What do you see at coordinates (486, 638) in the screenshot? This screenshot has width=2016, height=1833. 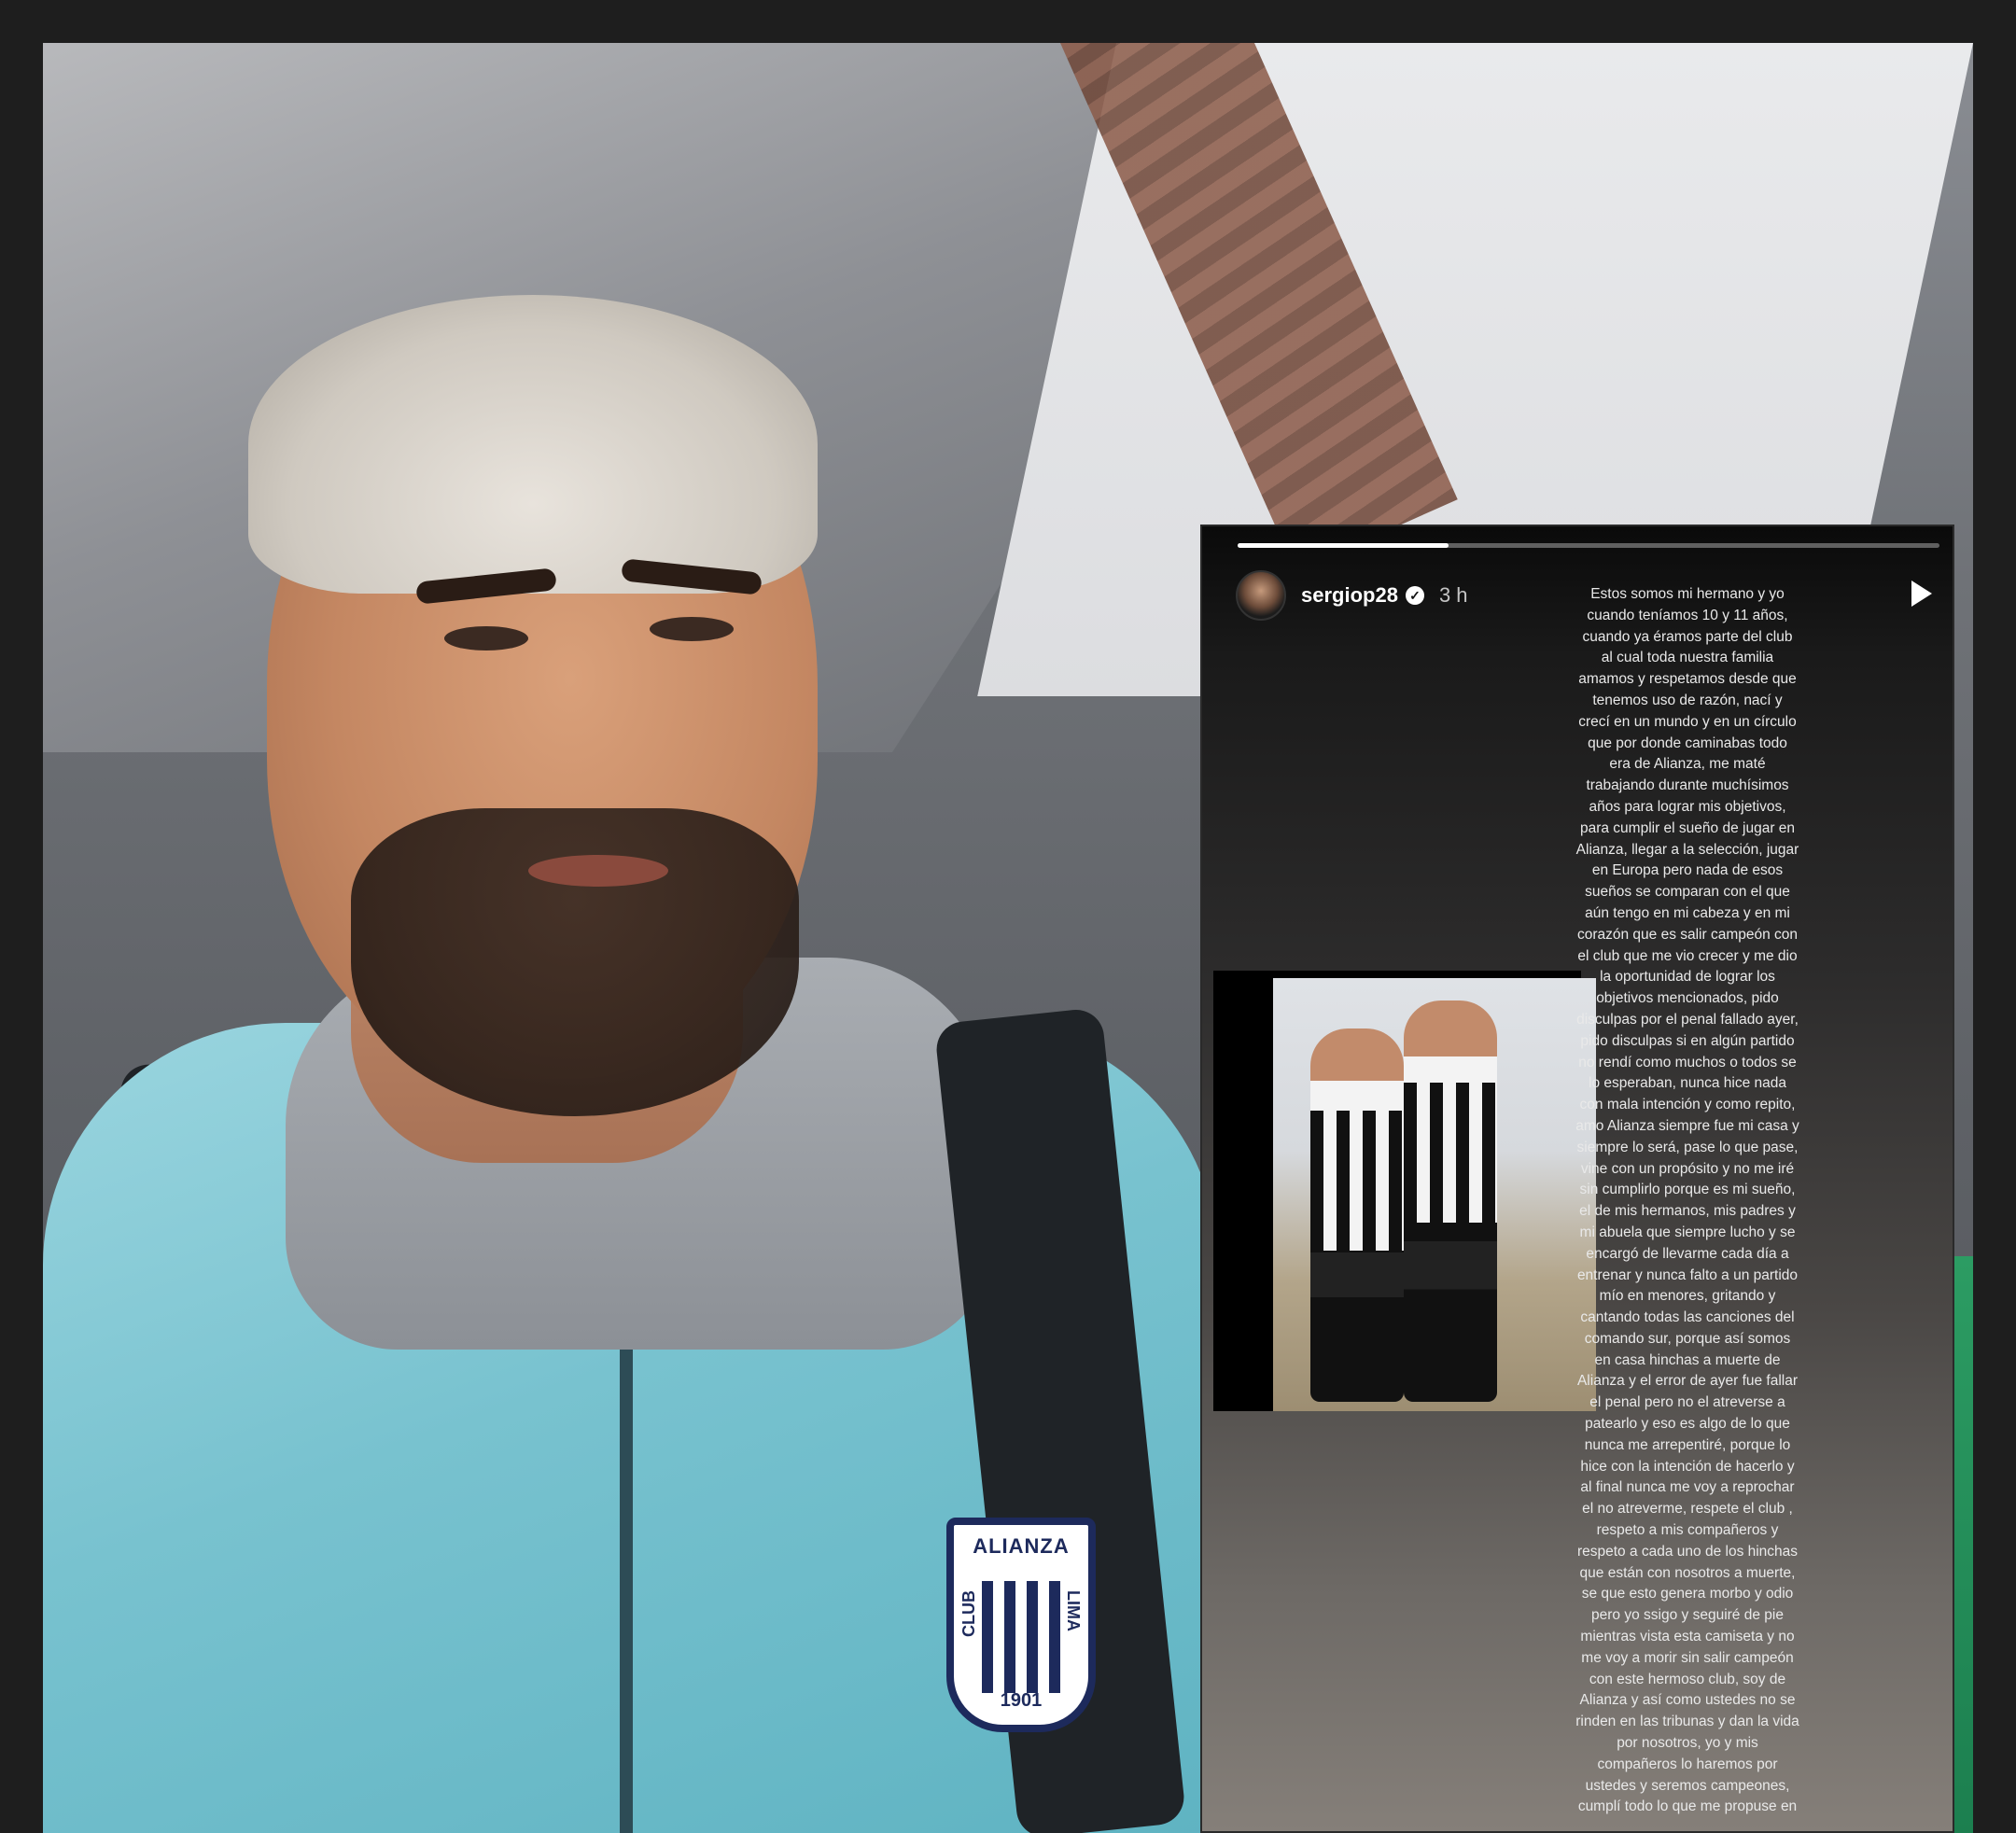 I see `left-eye` at bounding box center [486, 638].